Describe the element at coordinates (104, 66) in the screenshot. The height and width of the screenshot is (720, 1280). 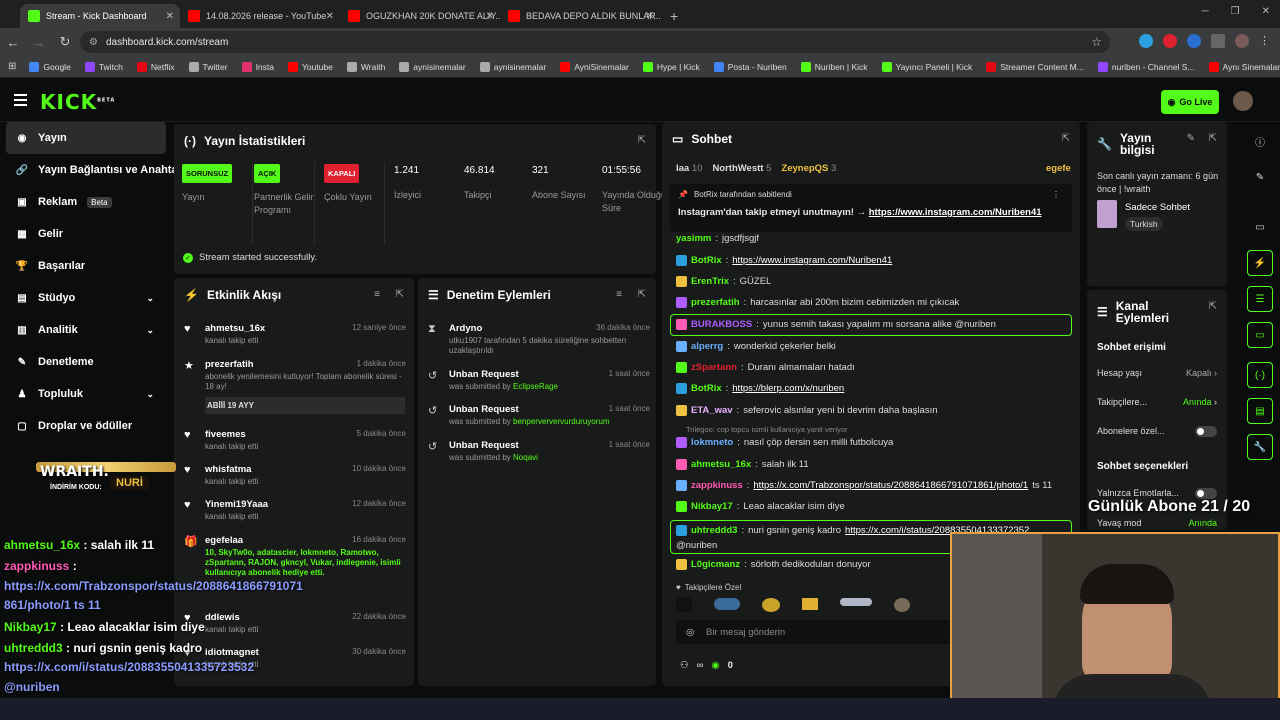
I see `bookmark-item: Twitch` at that location.